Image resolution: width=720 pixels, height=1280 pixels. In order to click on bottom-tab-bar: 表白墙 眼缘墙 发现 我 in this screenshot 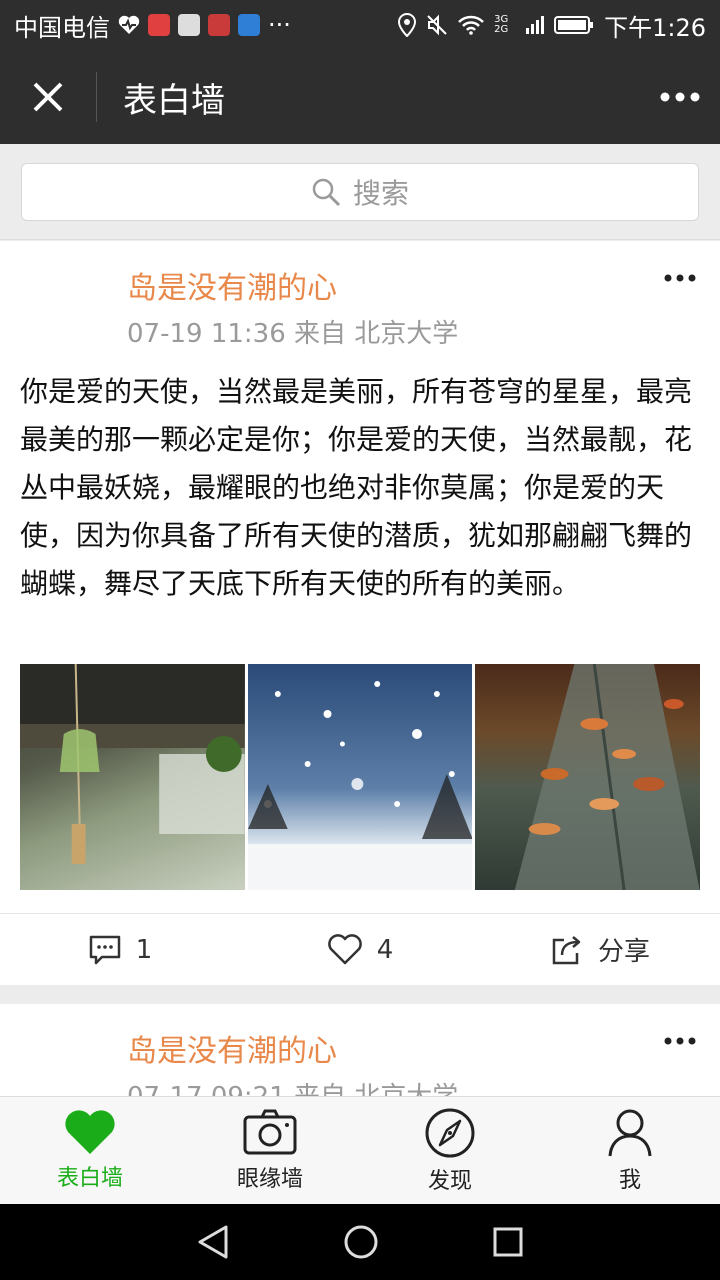, I will do `click(360, 1150)`.